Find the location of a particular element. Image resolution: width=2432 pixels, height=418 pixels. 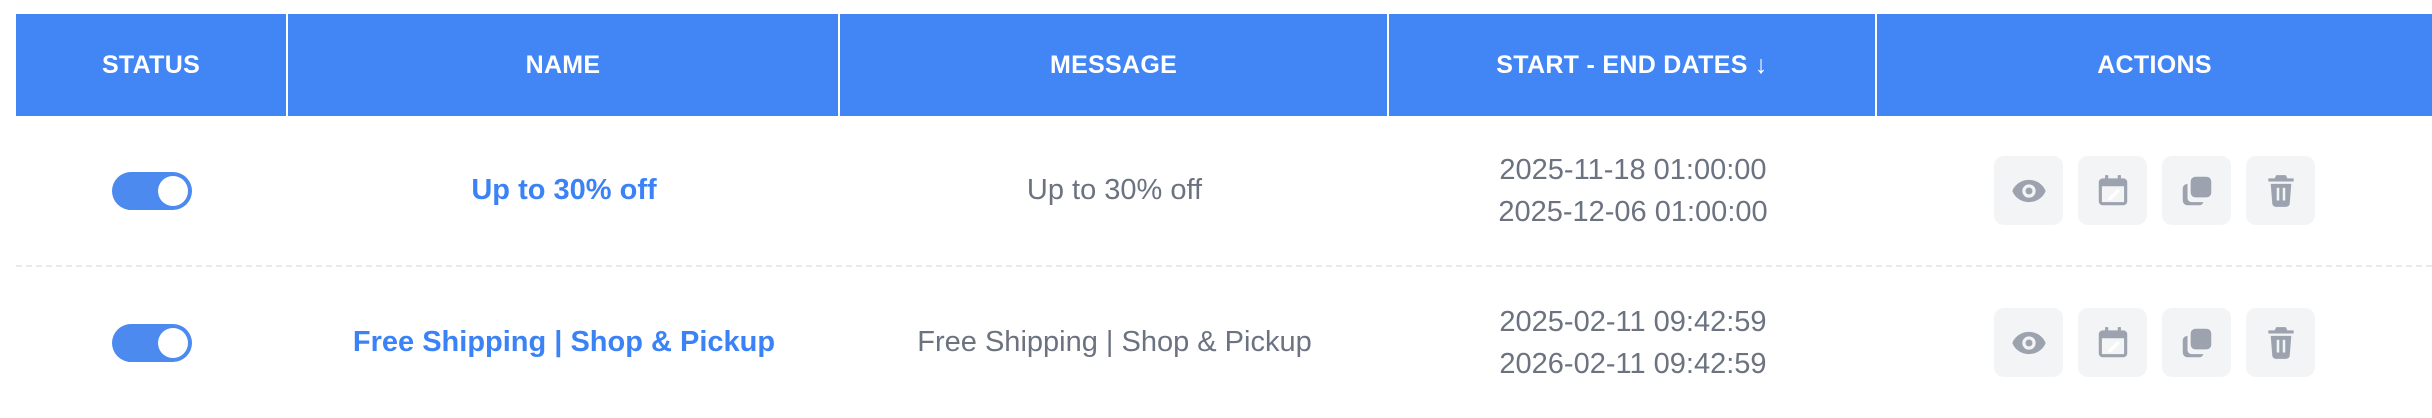

header-dates-sort: START - END DATES ↓ is located at coordinates (1633, 65).